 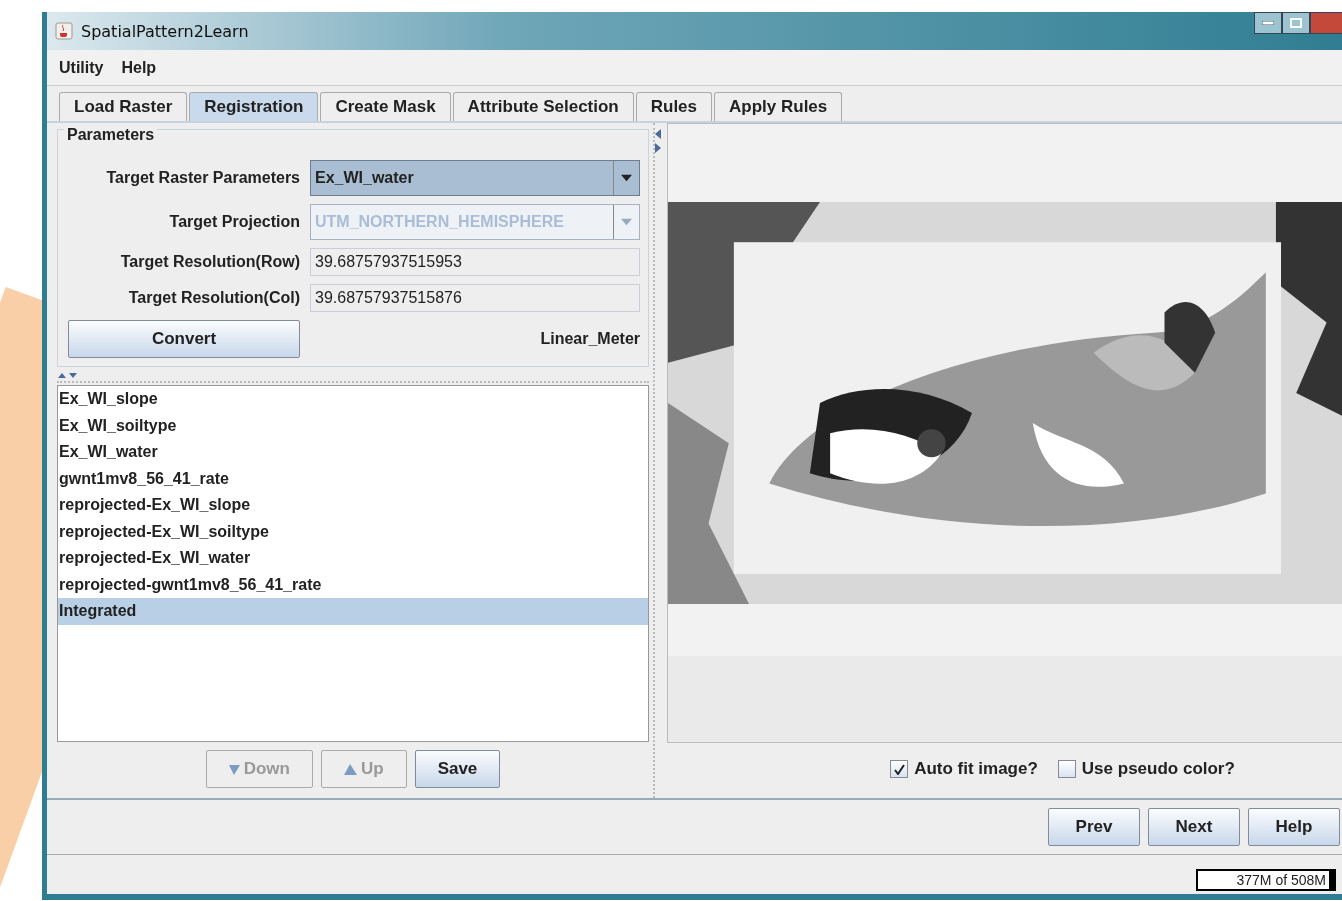 What do you see at coordinates (543, 106) in the screenshot?
I see `tab: Attribute Selection` at bounding box center [543, 106].